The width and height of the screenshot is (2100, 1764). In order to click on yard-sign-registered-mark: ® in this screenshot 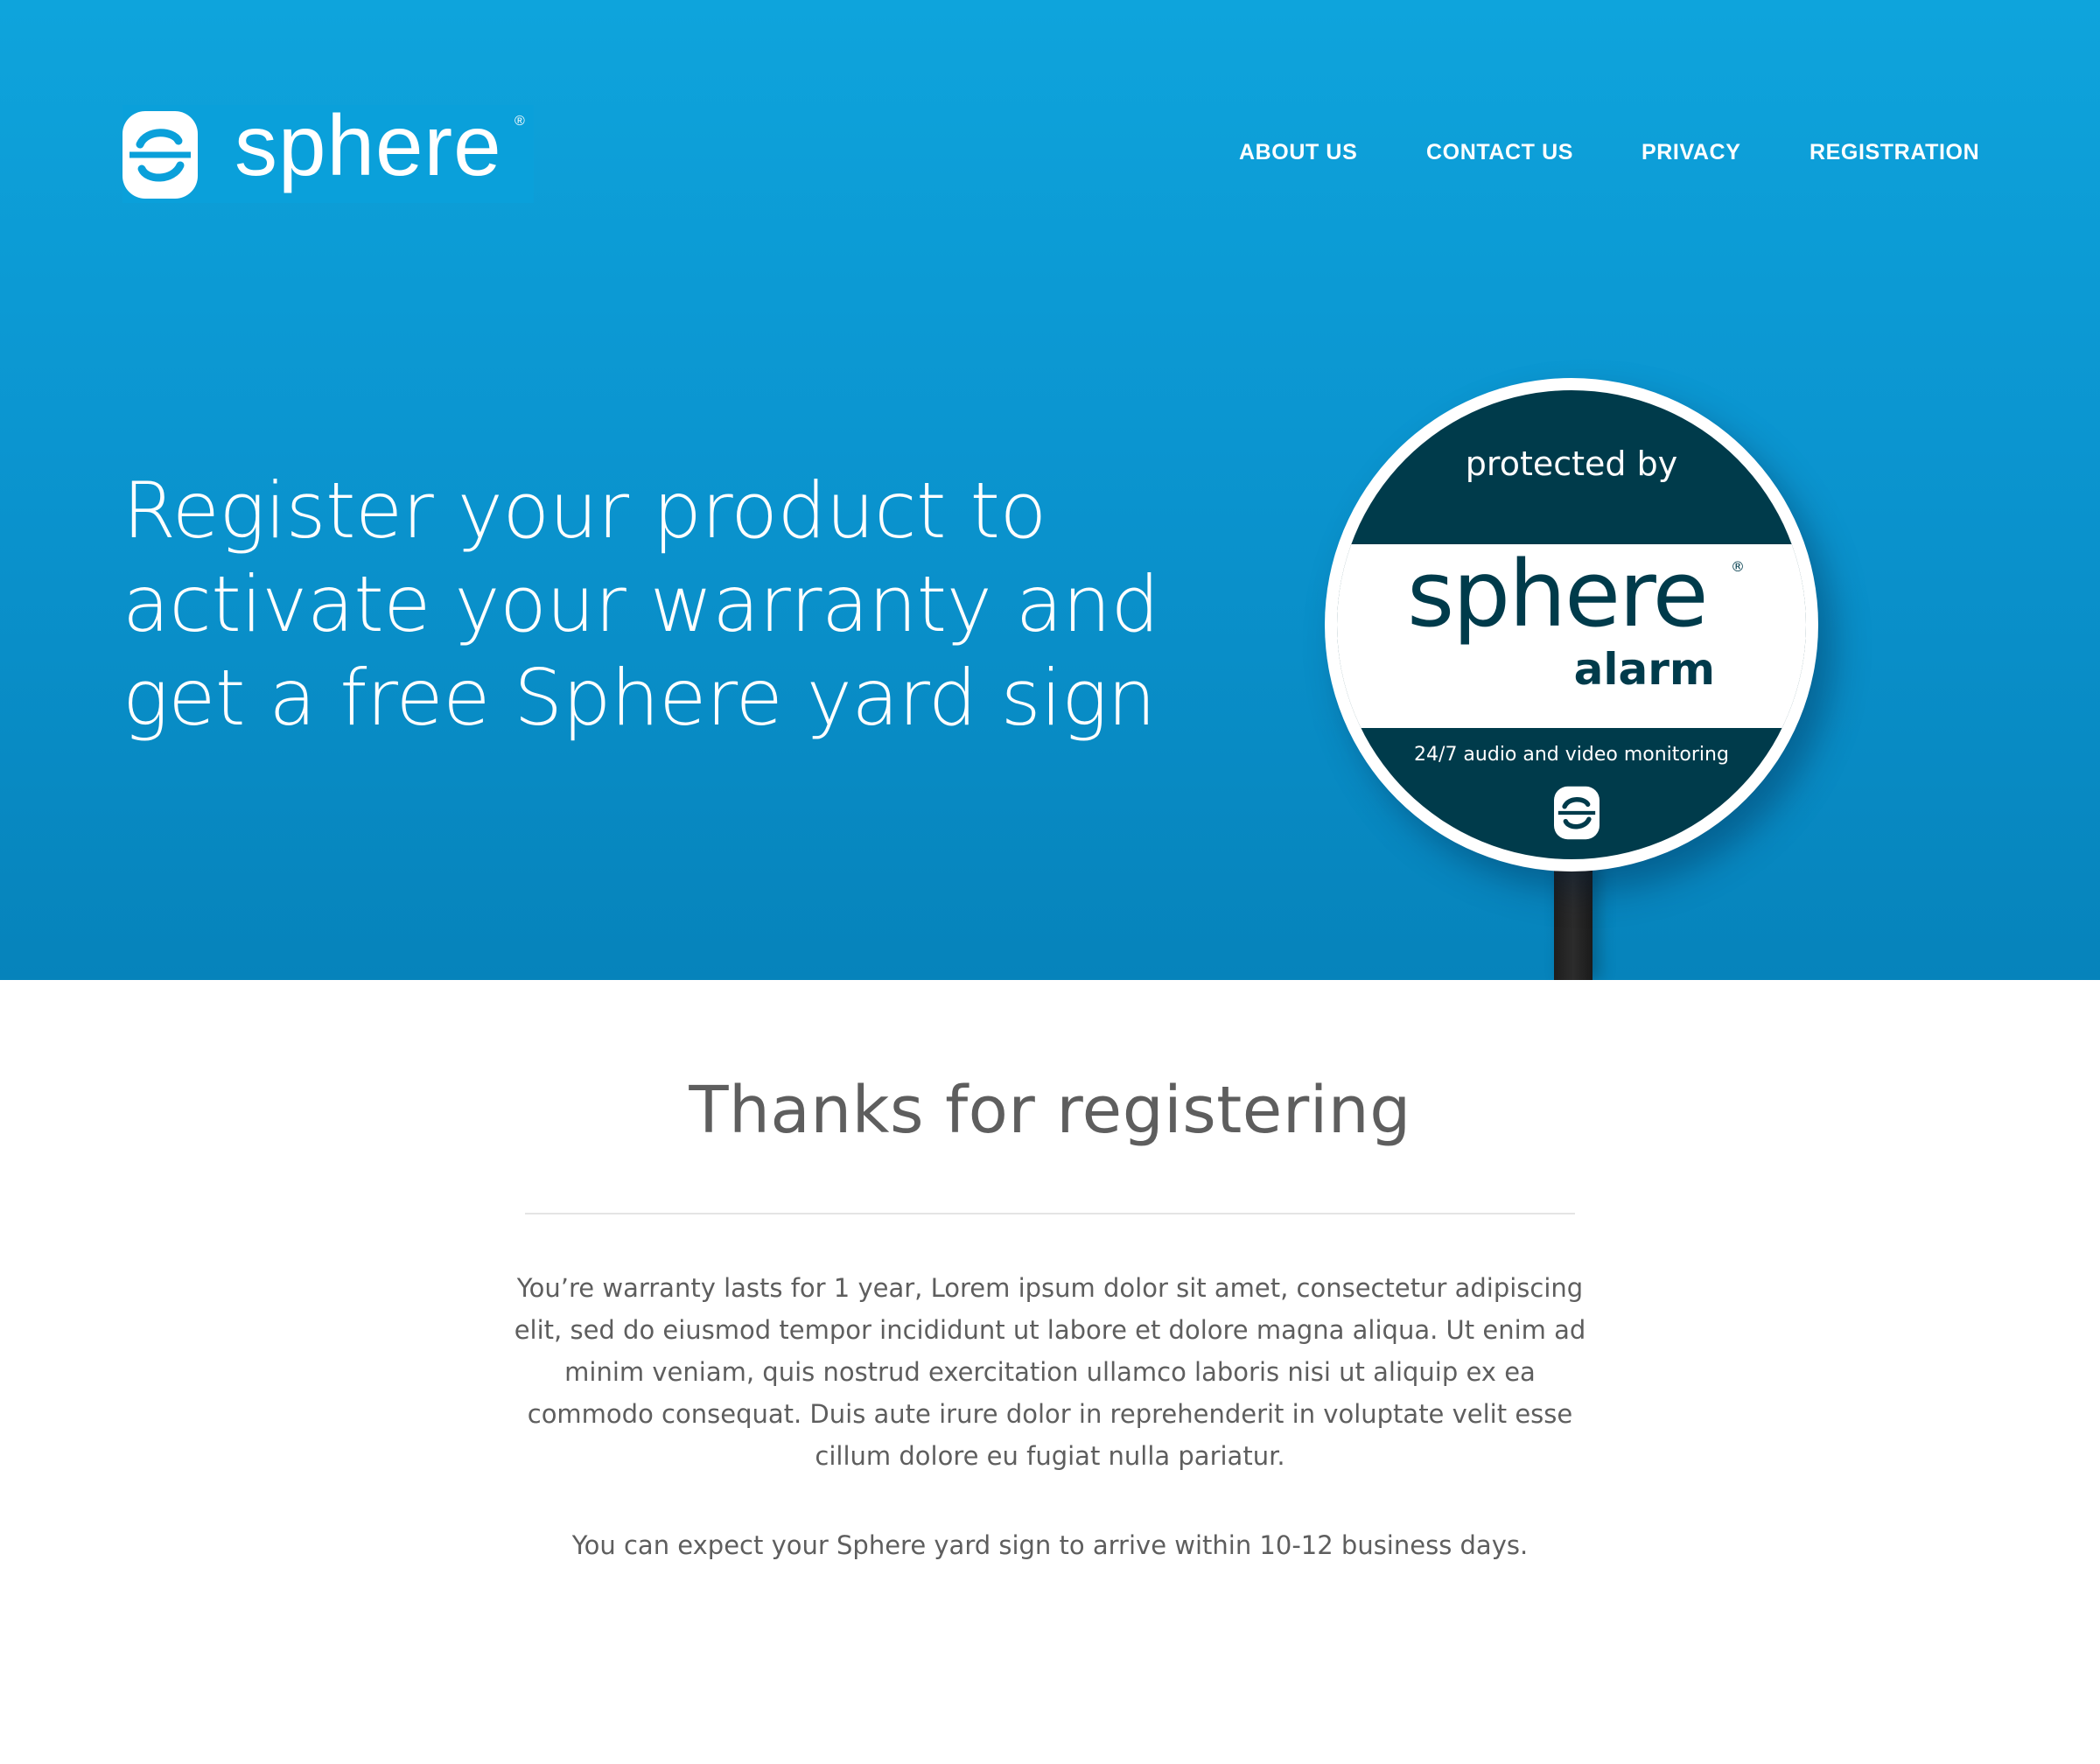, I will do `click(1738, 566)`.